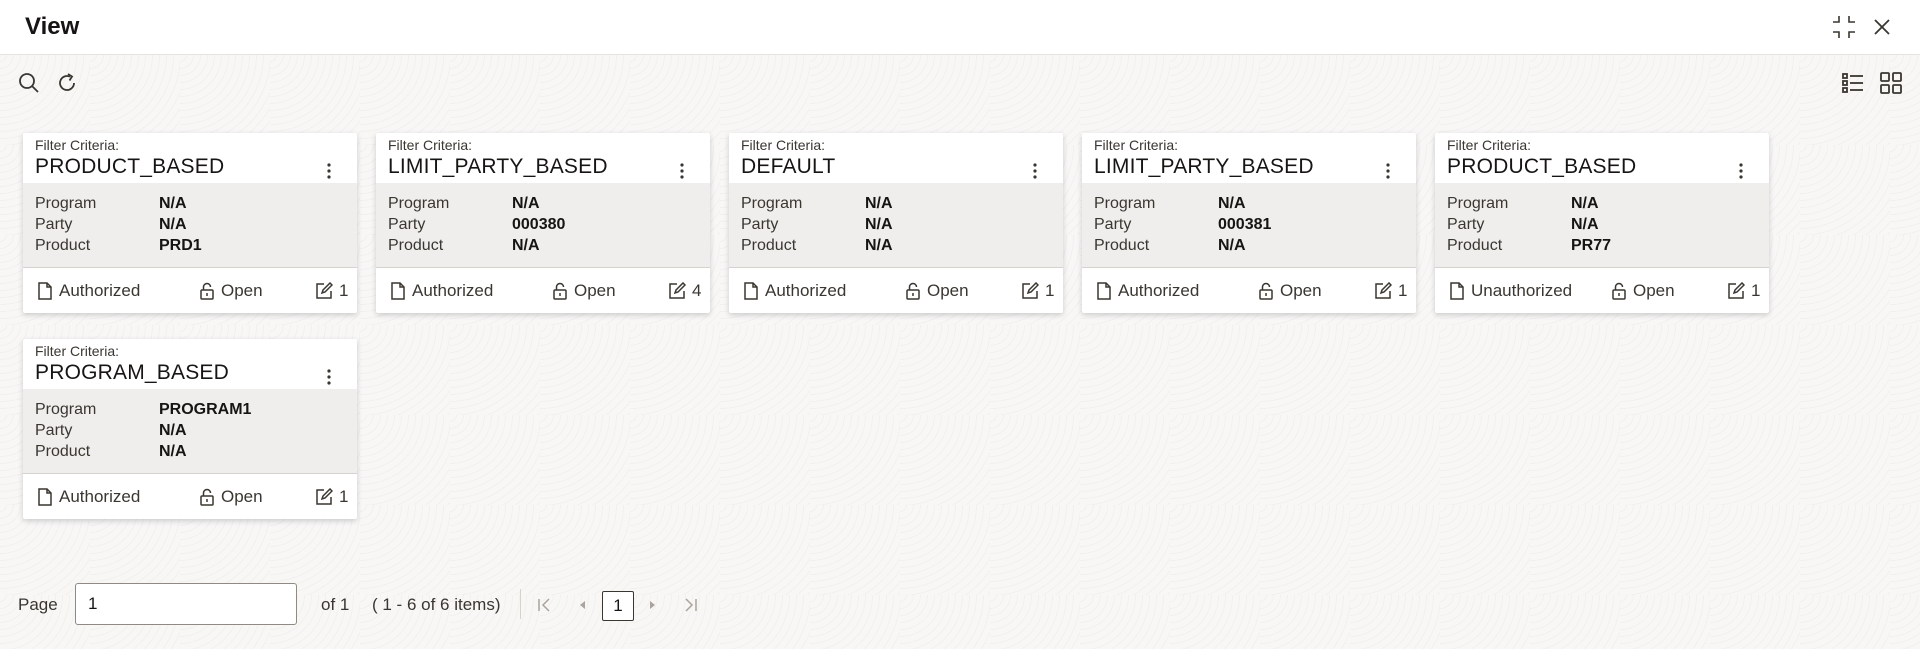 Image resolution: width=1920 pixels, height=649 pixels. I want to click on item-range: ( 1 - 6 of 6 items), so click(436, 604).